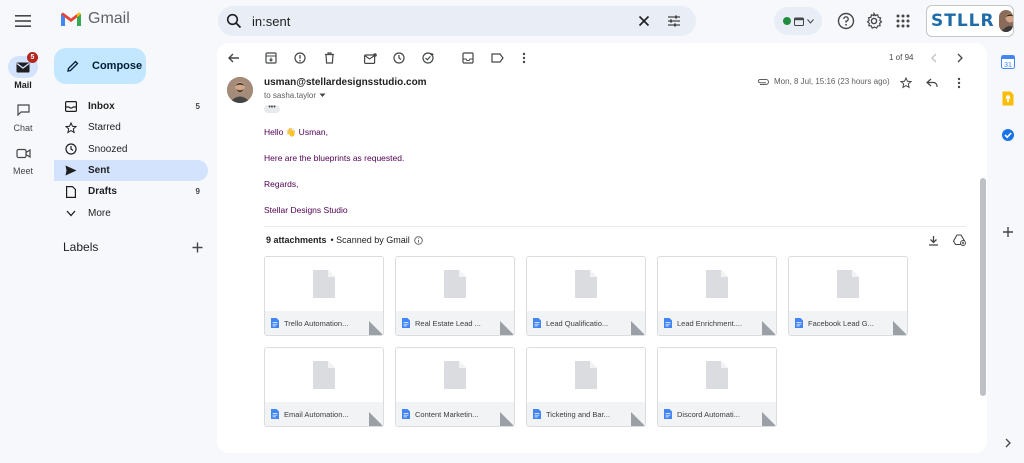  I want to click on chat-icon, so click(23, 110).